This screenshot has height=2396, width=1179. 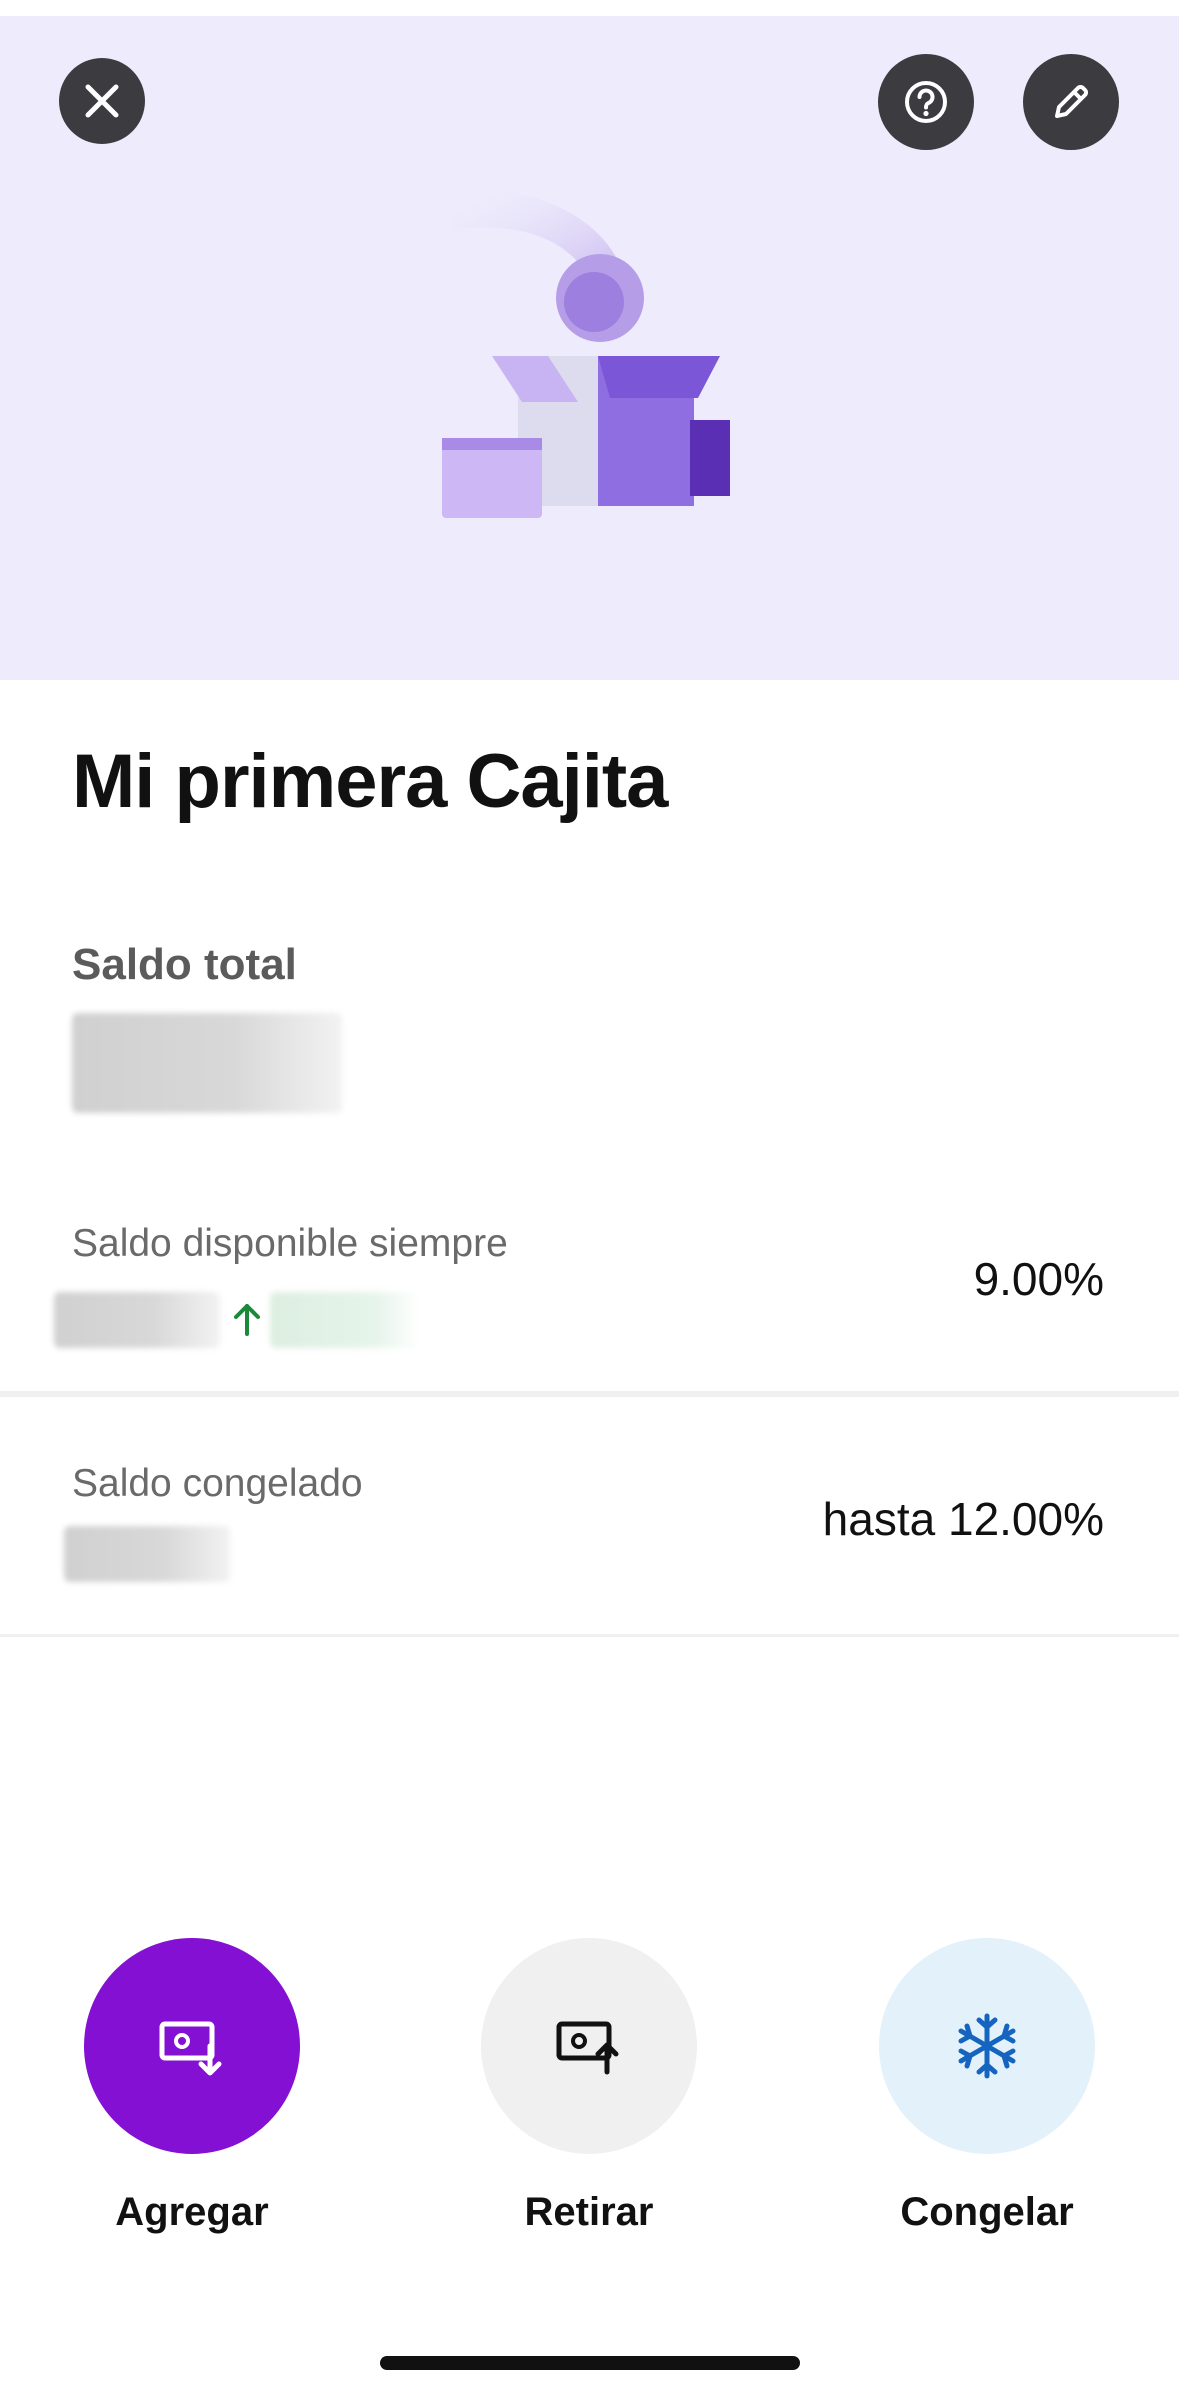 I want to click on withdraw-icon, so click(x=587, y=2048).